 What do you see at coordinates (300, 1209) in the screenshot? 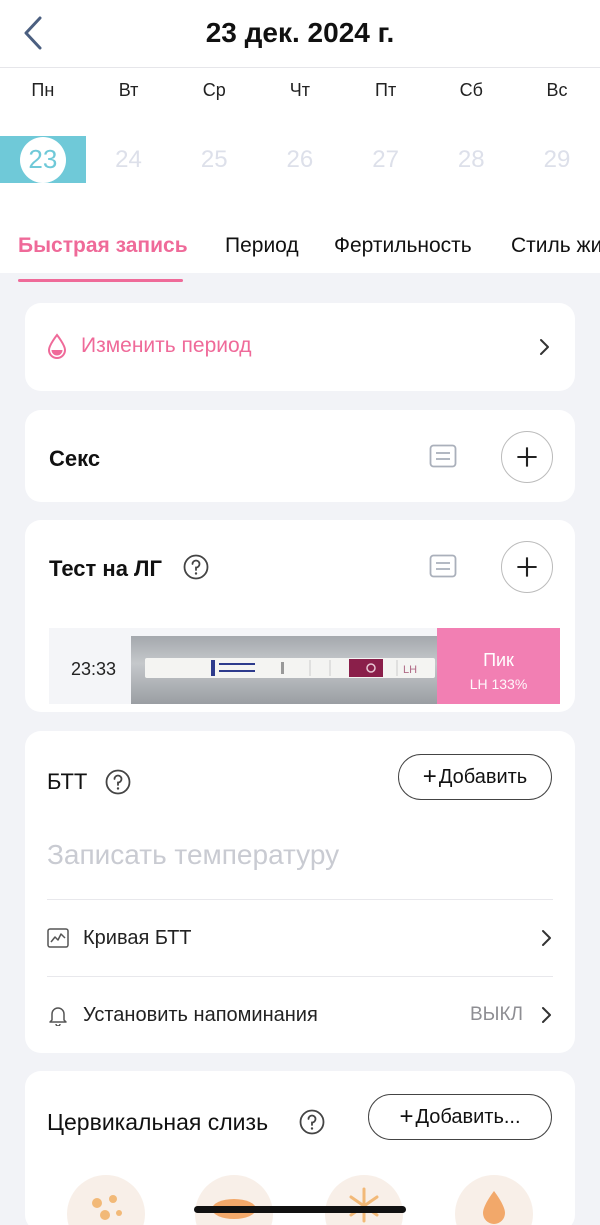
I see `home-indicator` at bounding box center [300, 1209].